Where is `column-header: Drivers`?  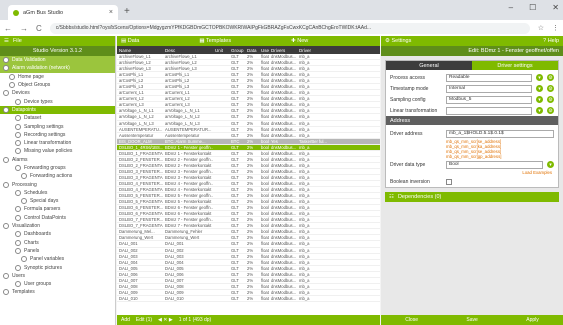
column-header: Drivers is located at coordinates (283, 50).